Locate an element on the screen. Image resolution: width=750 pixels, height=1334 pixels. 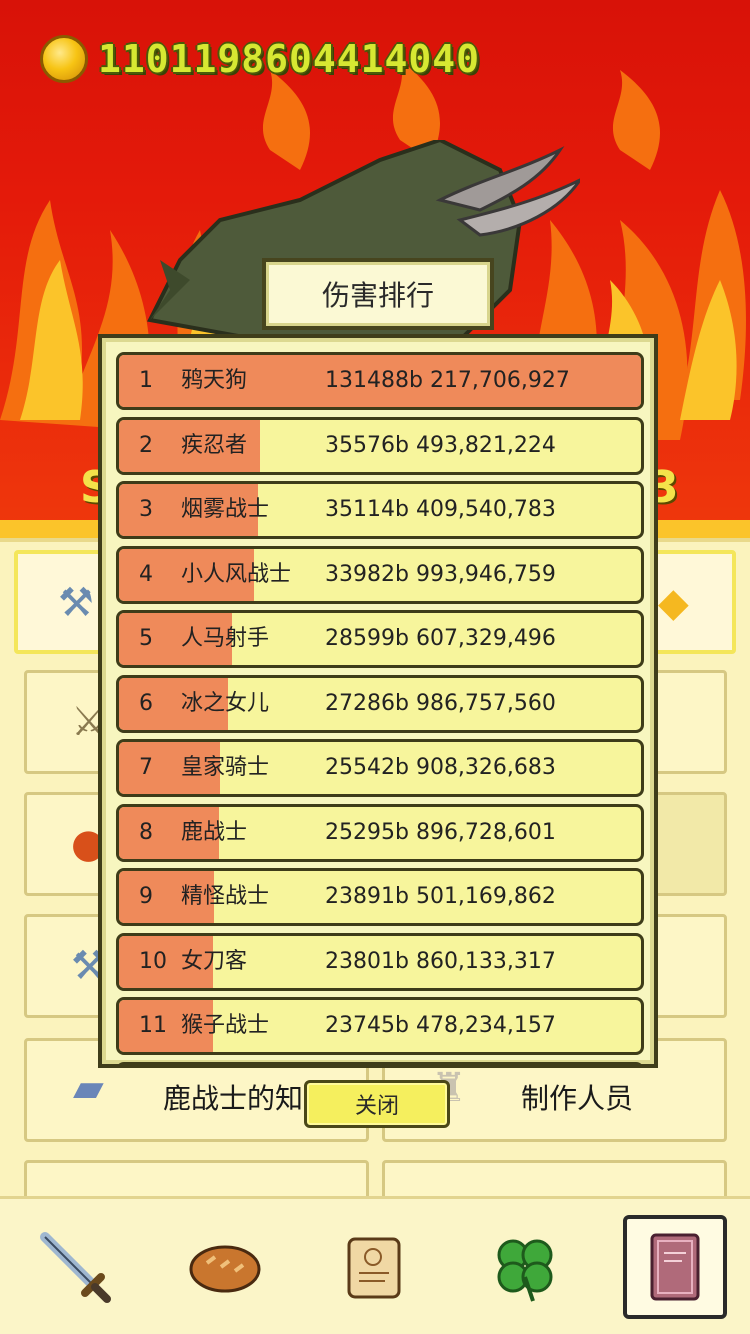
rank-row: 4 小人风战士 33982b 993,946,759 is located at coordinates (380, 574).